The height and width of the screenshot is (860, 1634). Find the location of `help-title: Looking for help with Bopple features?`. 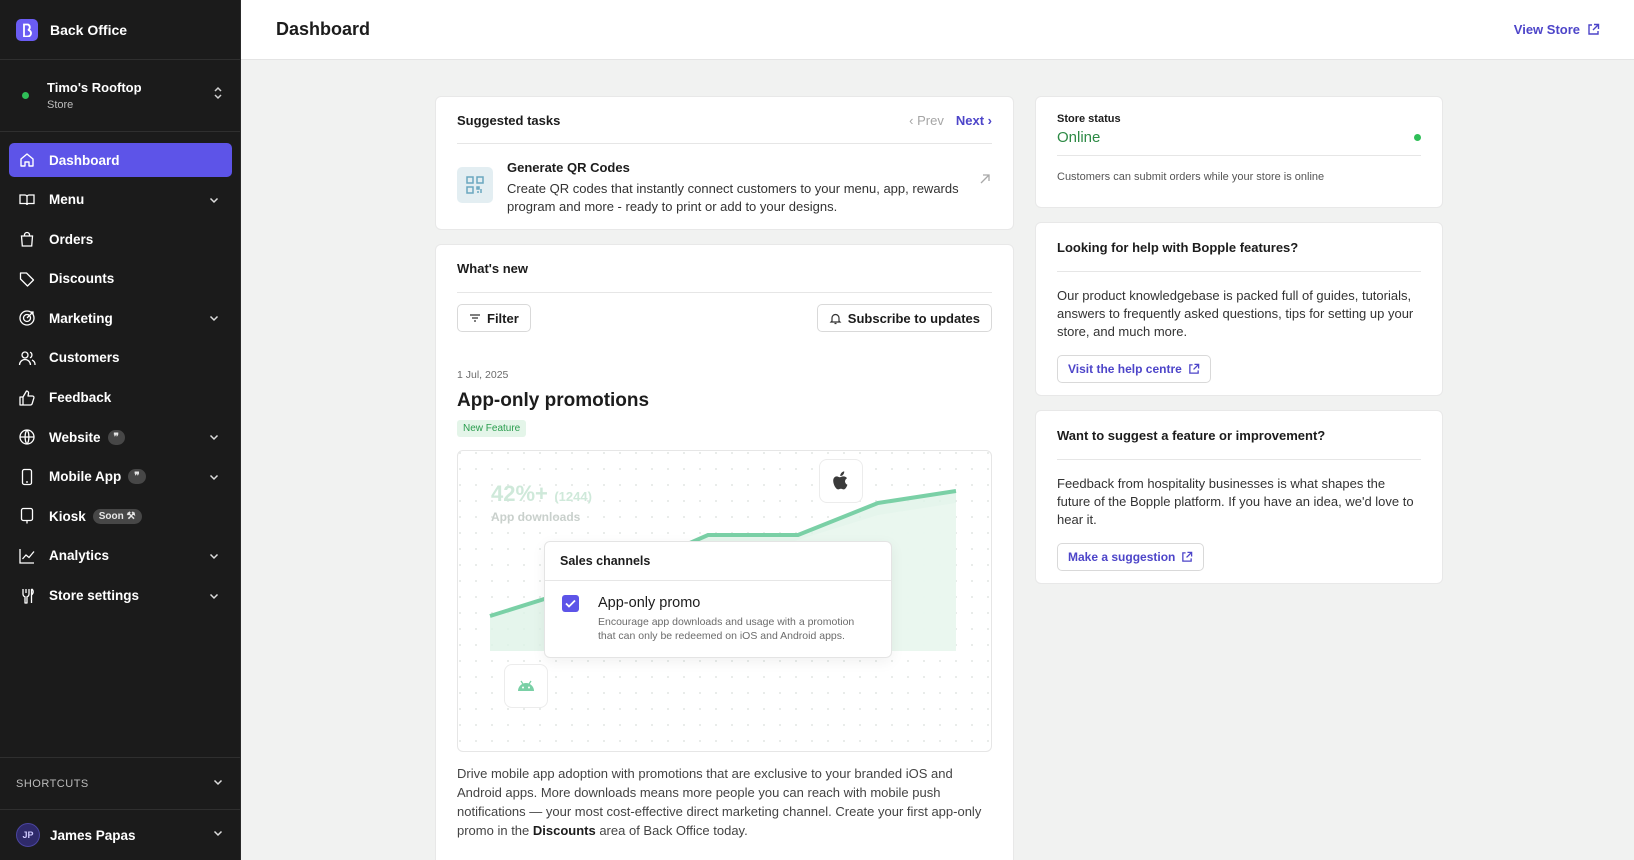

help-title: Looking for help with Bopple features? is located at coordinates (1178, 247).